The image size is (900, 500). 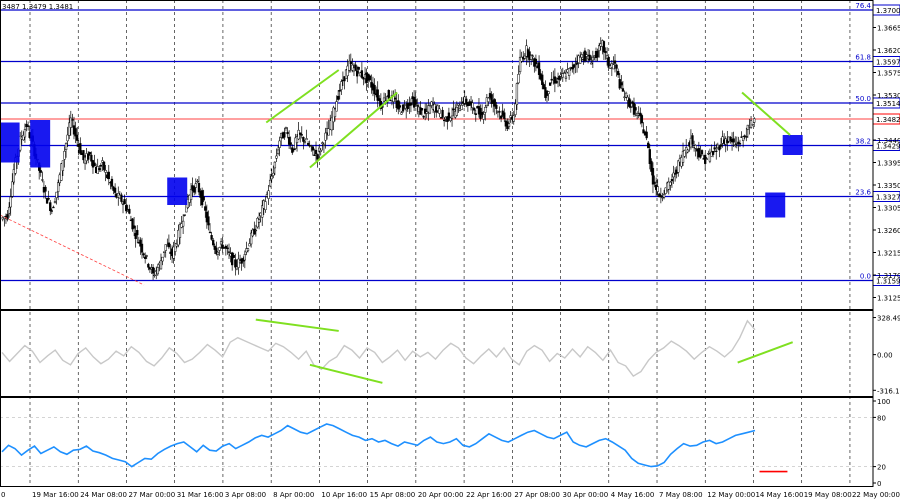 What do you see at coordinates (888, 299) in the screenshot?
I see `price-tick-label: 1.3125` at bounding box center [888, 299].